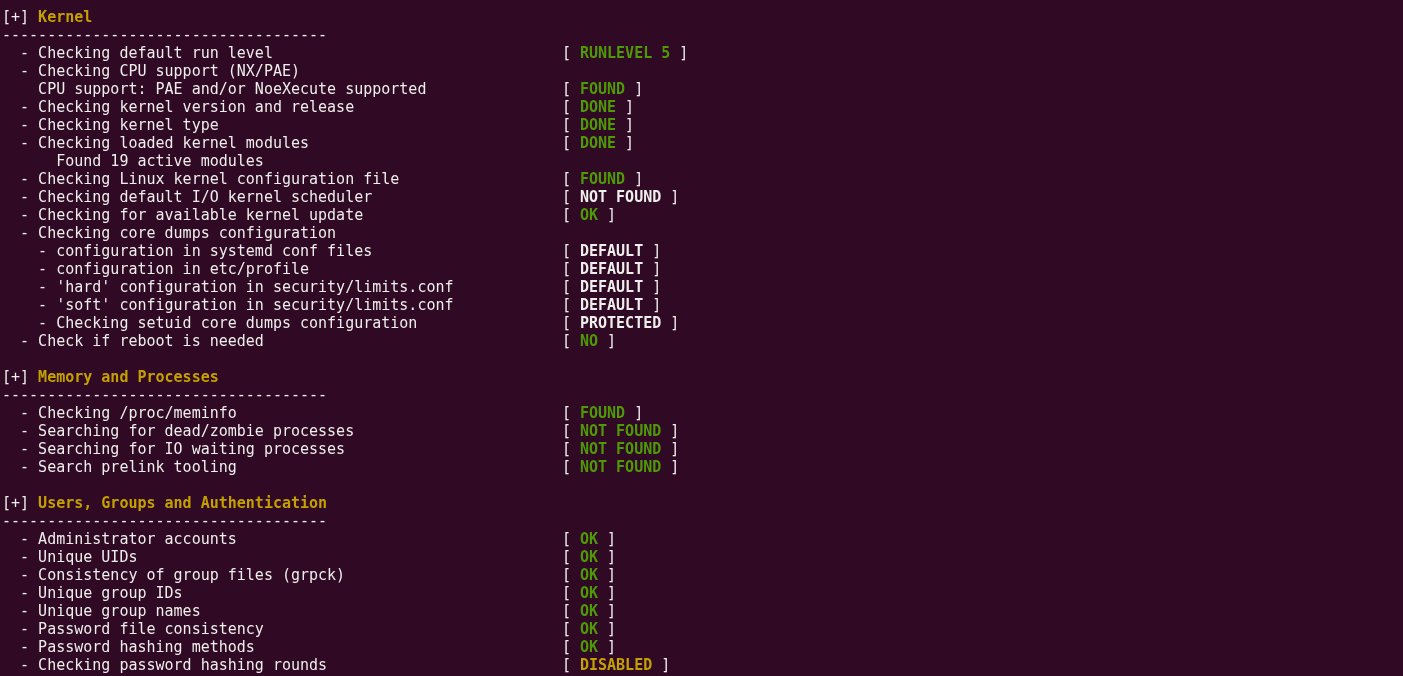  I want to click on status-text: NO, so click(588, 341).